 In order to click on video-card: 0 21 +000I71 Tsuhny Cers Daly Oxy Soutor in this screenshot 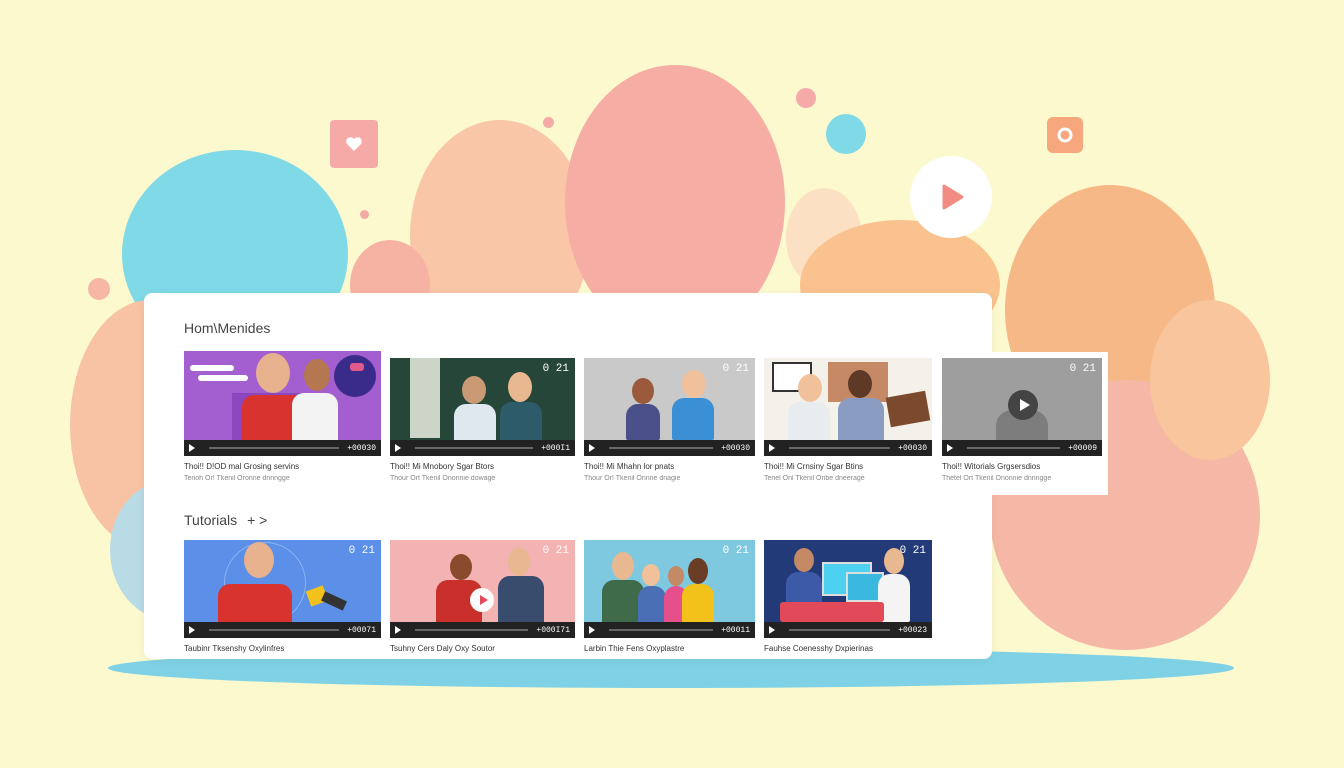, I will do `click(482, 596)`.